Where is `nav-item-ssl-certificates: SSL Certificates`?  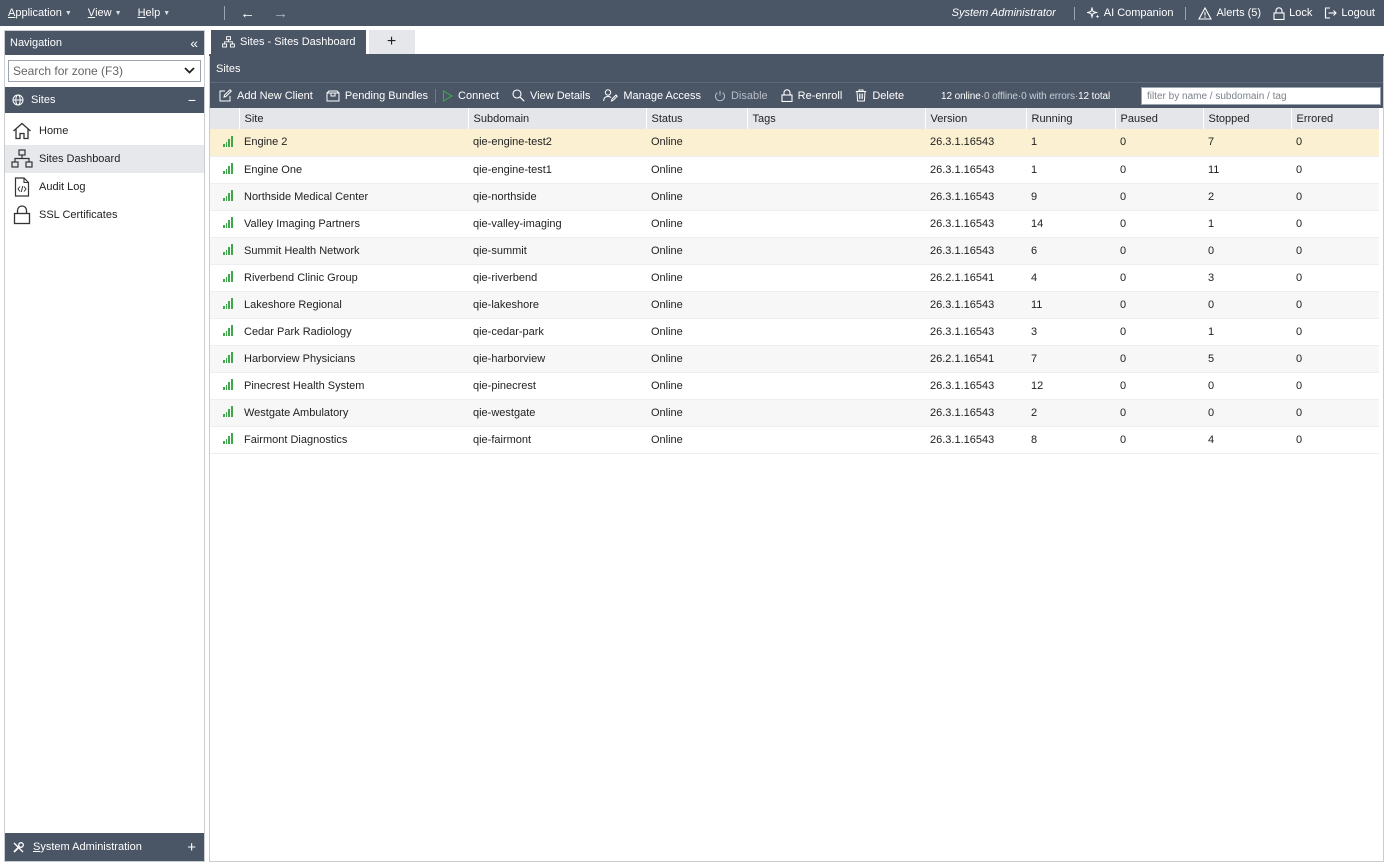
nav-item-ssl-certificates: SSL Certificates is located at coordinates (104, 215).